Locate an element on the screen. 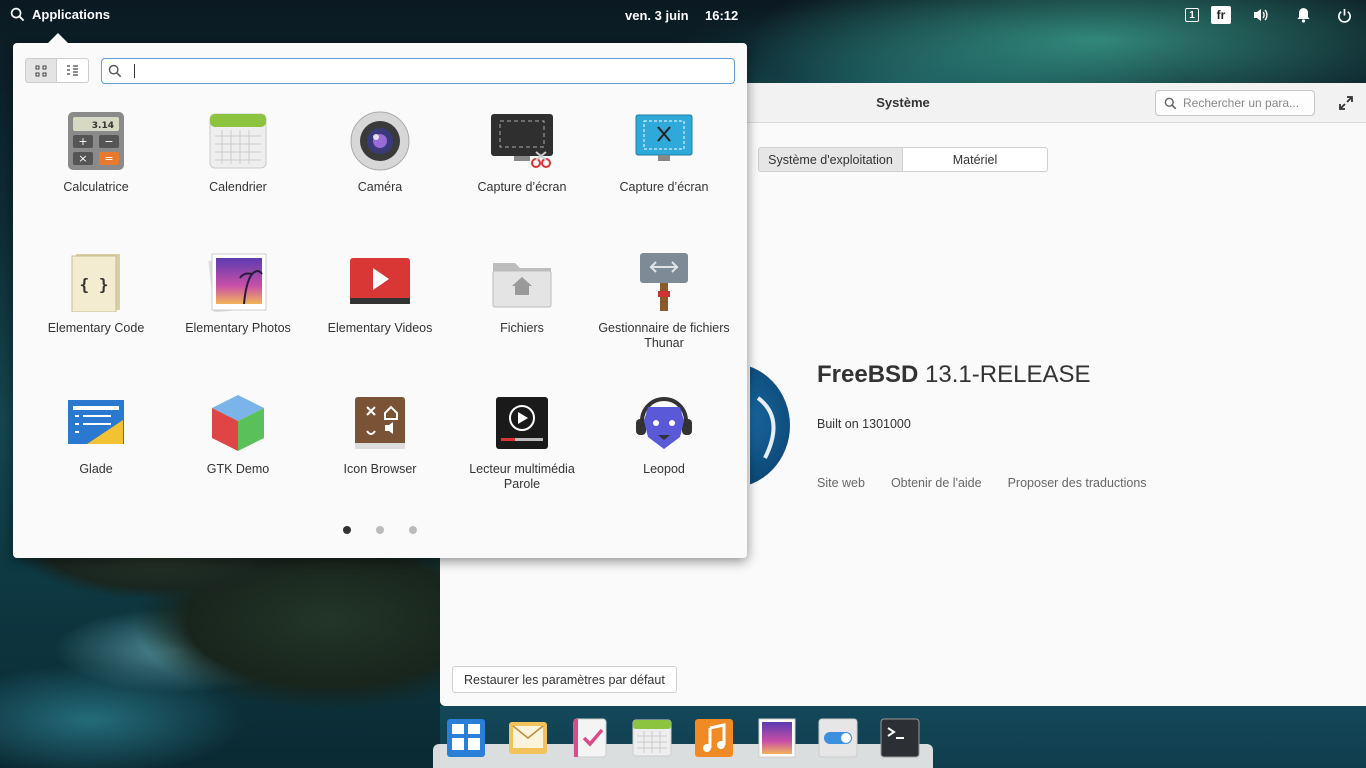 The width and height of the screenshot is (1366, 768). website-link: Site web is located at coordinates (841, 483).